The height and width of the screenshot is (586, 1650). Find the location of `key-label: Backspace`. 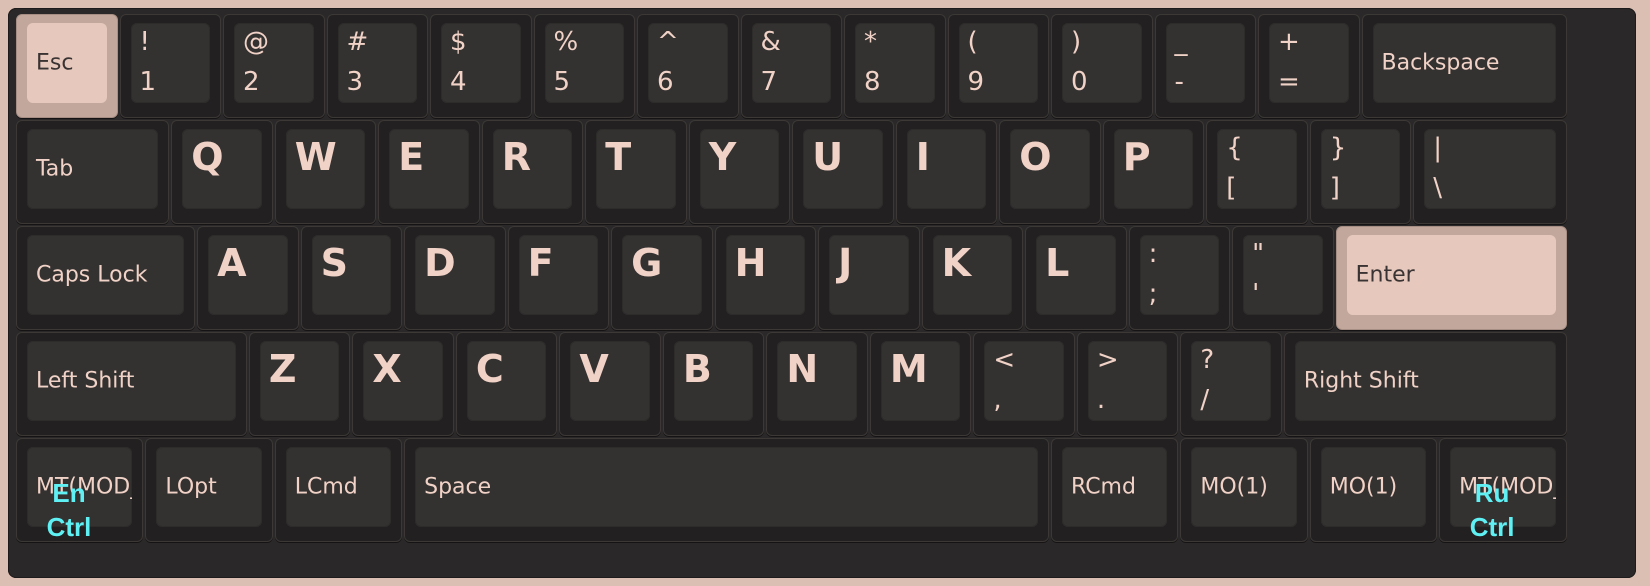

key-label: Backspace is located at coordinates (1440, 63).